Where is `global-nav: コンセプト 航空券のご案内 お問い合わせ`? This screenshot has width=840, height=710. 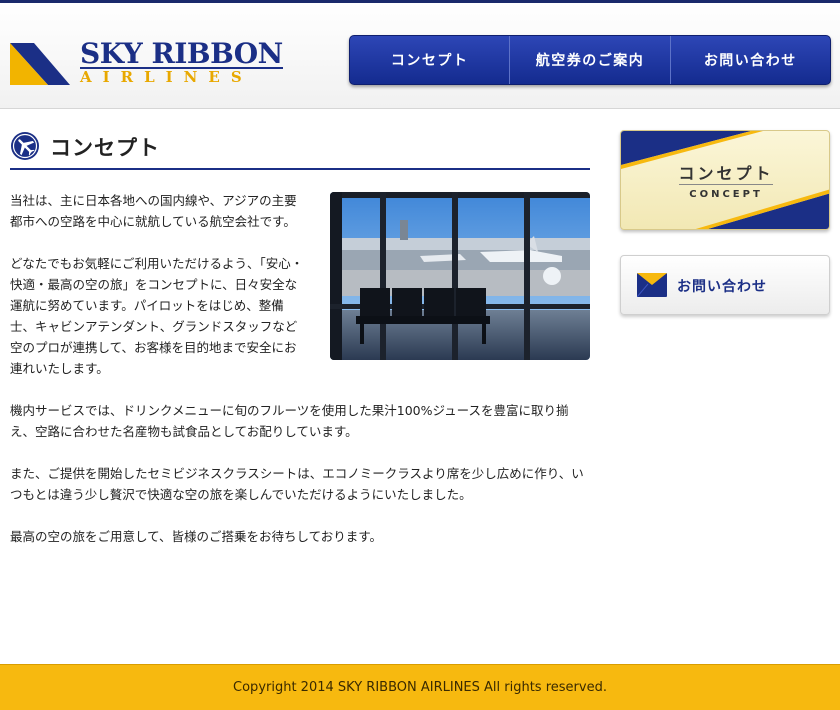
global-nav: コンセプト 航空券のご案内 お問い合わせ is located at coordinates (590, 60).